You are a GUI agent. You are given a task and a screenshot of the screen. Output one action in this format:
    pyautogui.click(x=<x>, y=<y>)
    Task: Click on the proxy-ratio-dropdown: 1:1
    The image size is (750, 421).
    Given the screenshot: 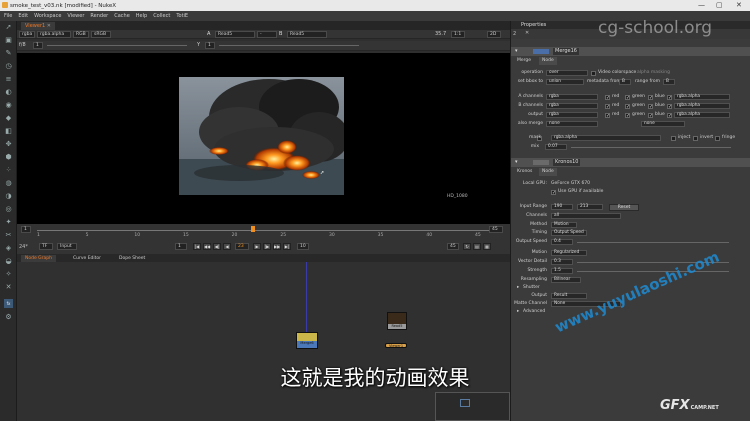 What is the action you would take?
    pyautogui.click(x=458, y=34)
    